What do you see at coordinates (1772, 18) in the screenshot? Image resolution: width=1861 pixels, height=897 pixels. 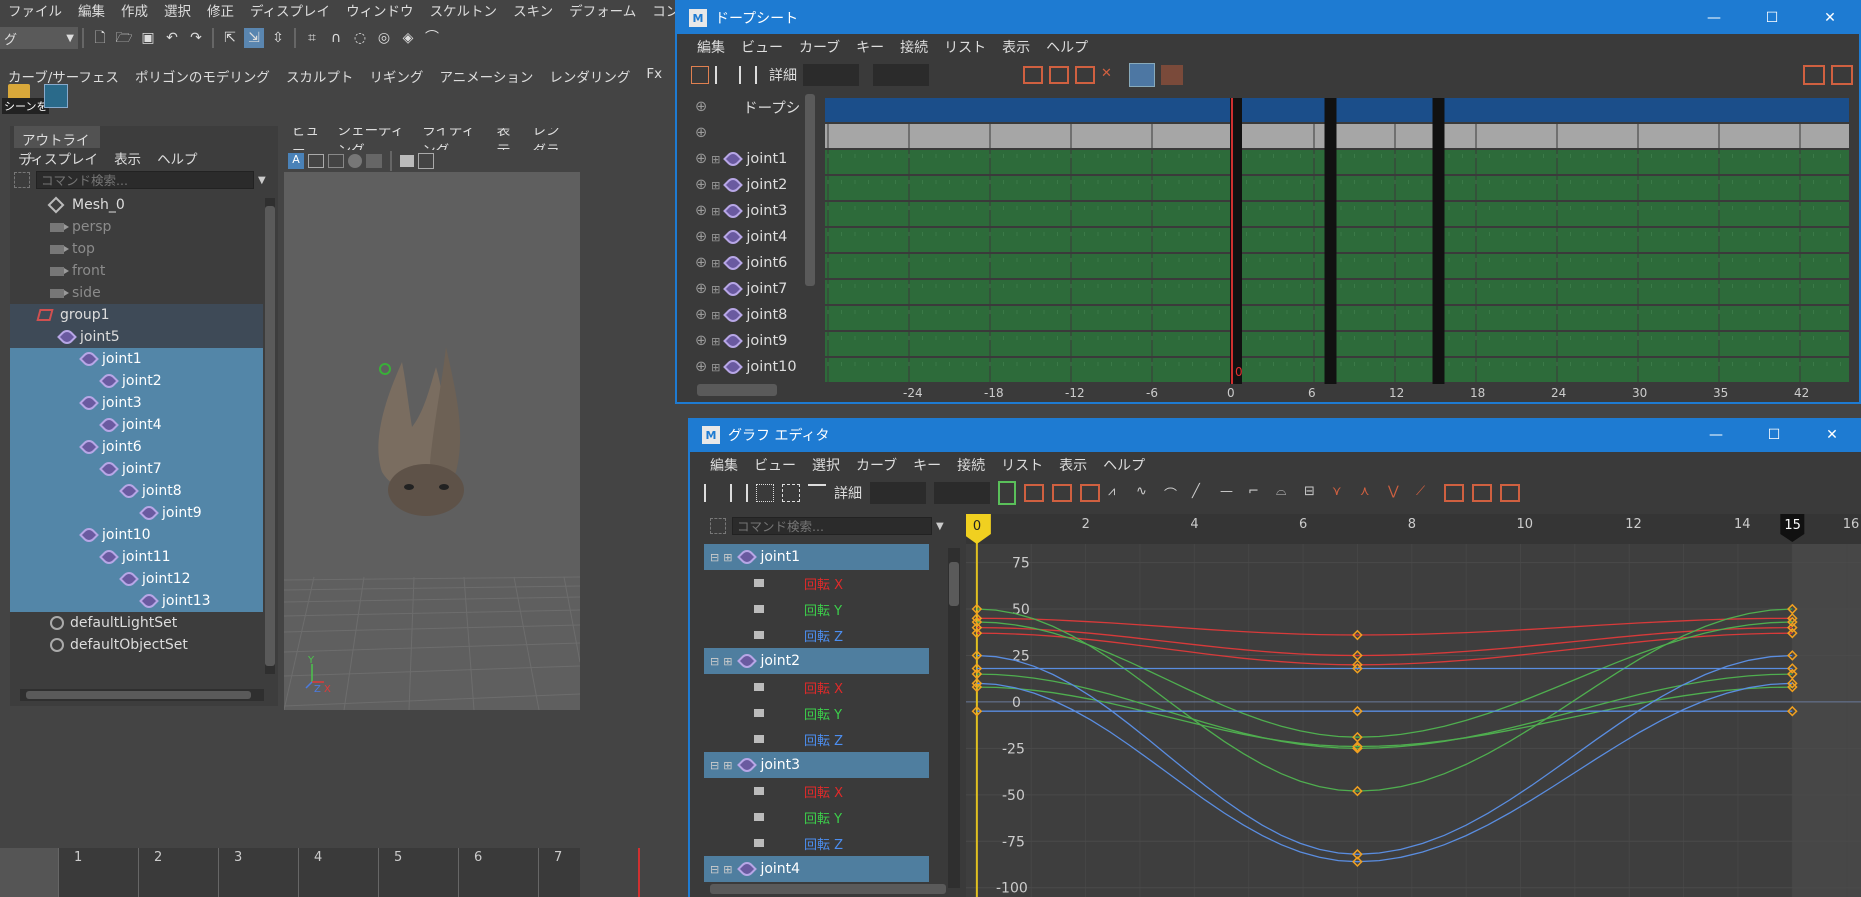 I see `maximize-icon: ☐` at bounding box center [1772, 18].